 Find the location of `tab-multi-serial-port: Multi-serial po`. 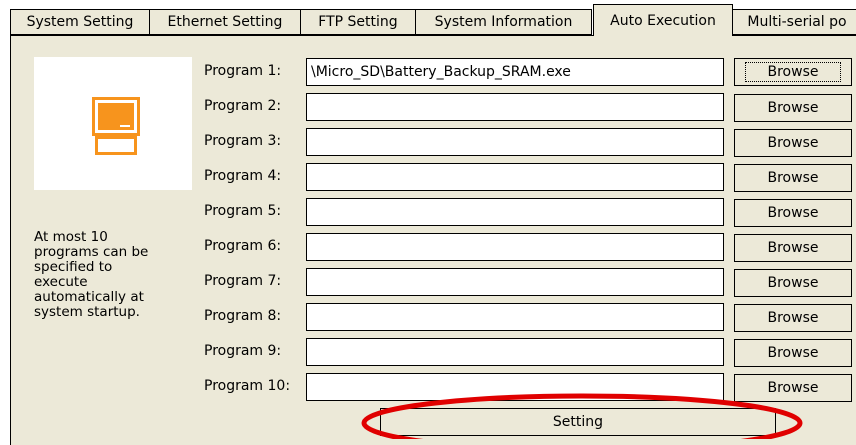

tab-multi-serial-port: Multi-serial po is located at coordinates (794, 22).